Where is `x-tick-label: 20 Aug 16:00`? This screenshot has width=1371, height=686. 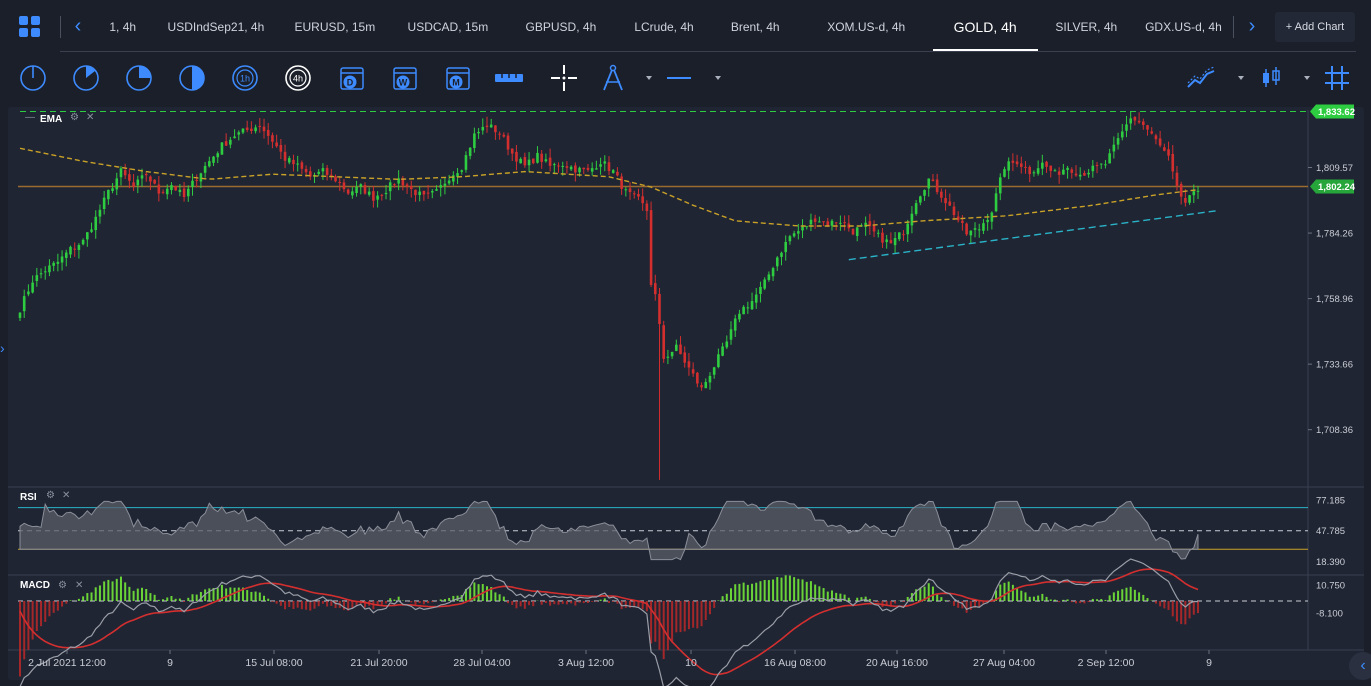 x-tick-label: 20 Aug 16:00 is located at coordinates (897, 663).